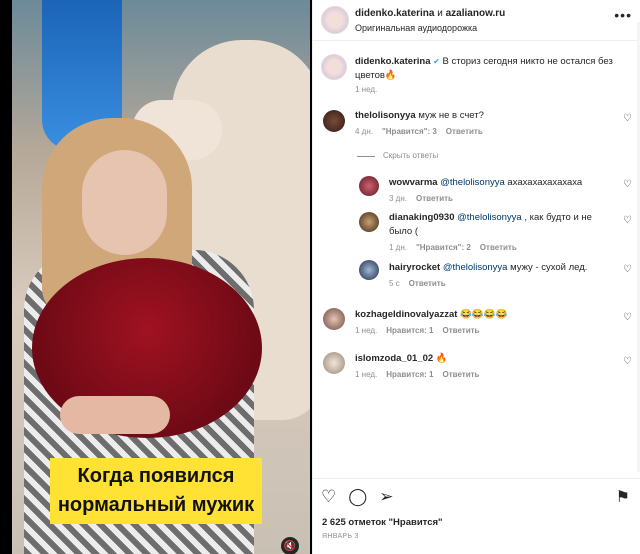  I want to click on comment-body: 😂😂😂😂, so click(482, 314).